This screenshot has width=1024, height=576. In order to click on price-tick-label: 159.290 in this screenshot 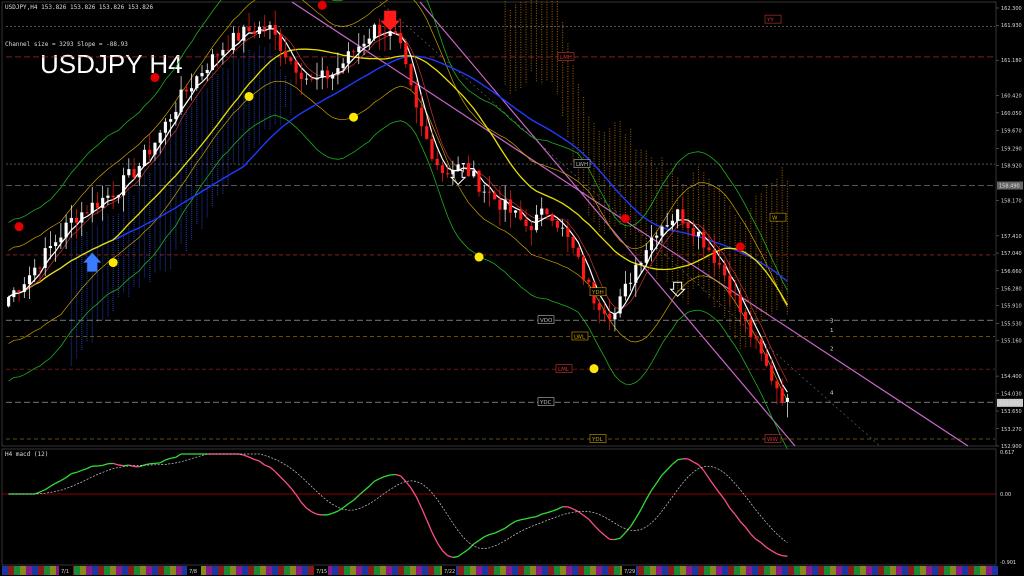, I will do `click(1011, 149)`.